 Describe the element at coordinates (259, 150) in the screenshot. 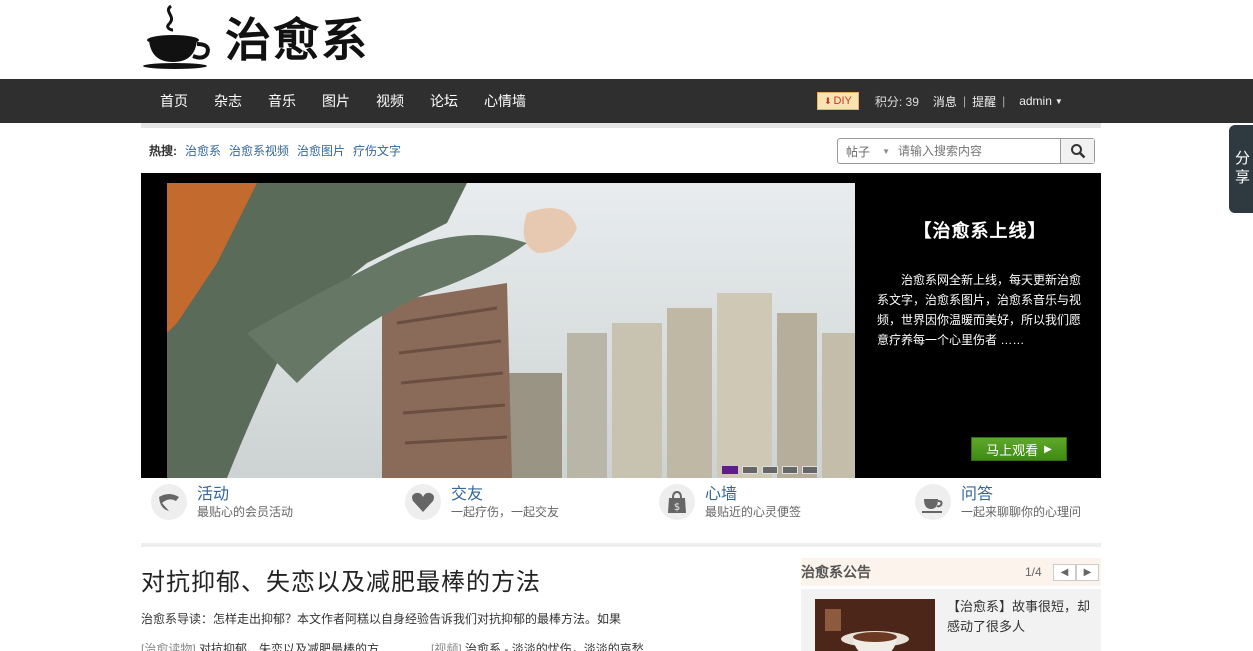

I see `hot-search-tag: 治愈系视频` at that location.